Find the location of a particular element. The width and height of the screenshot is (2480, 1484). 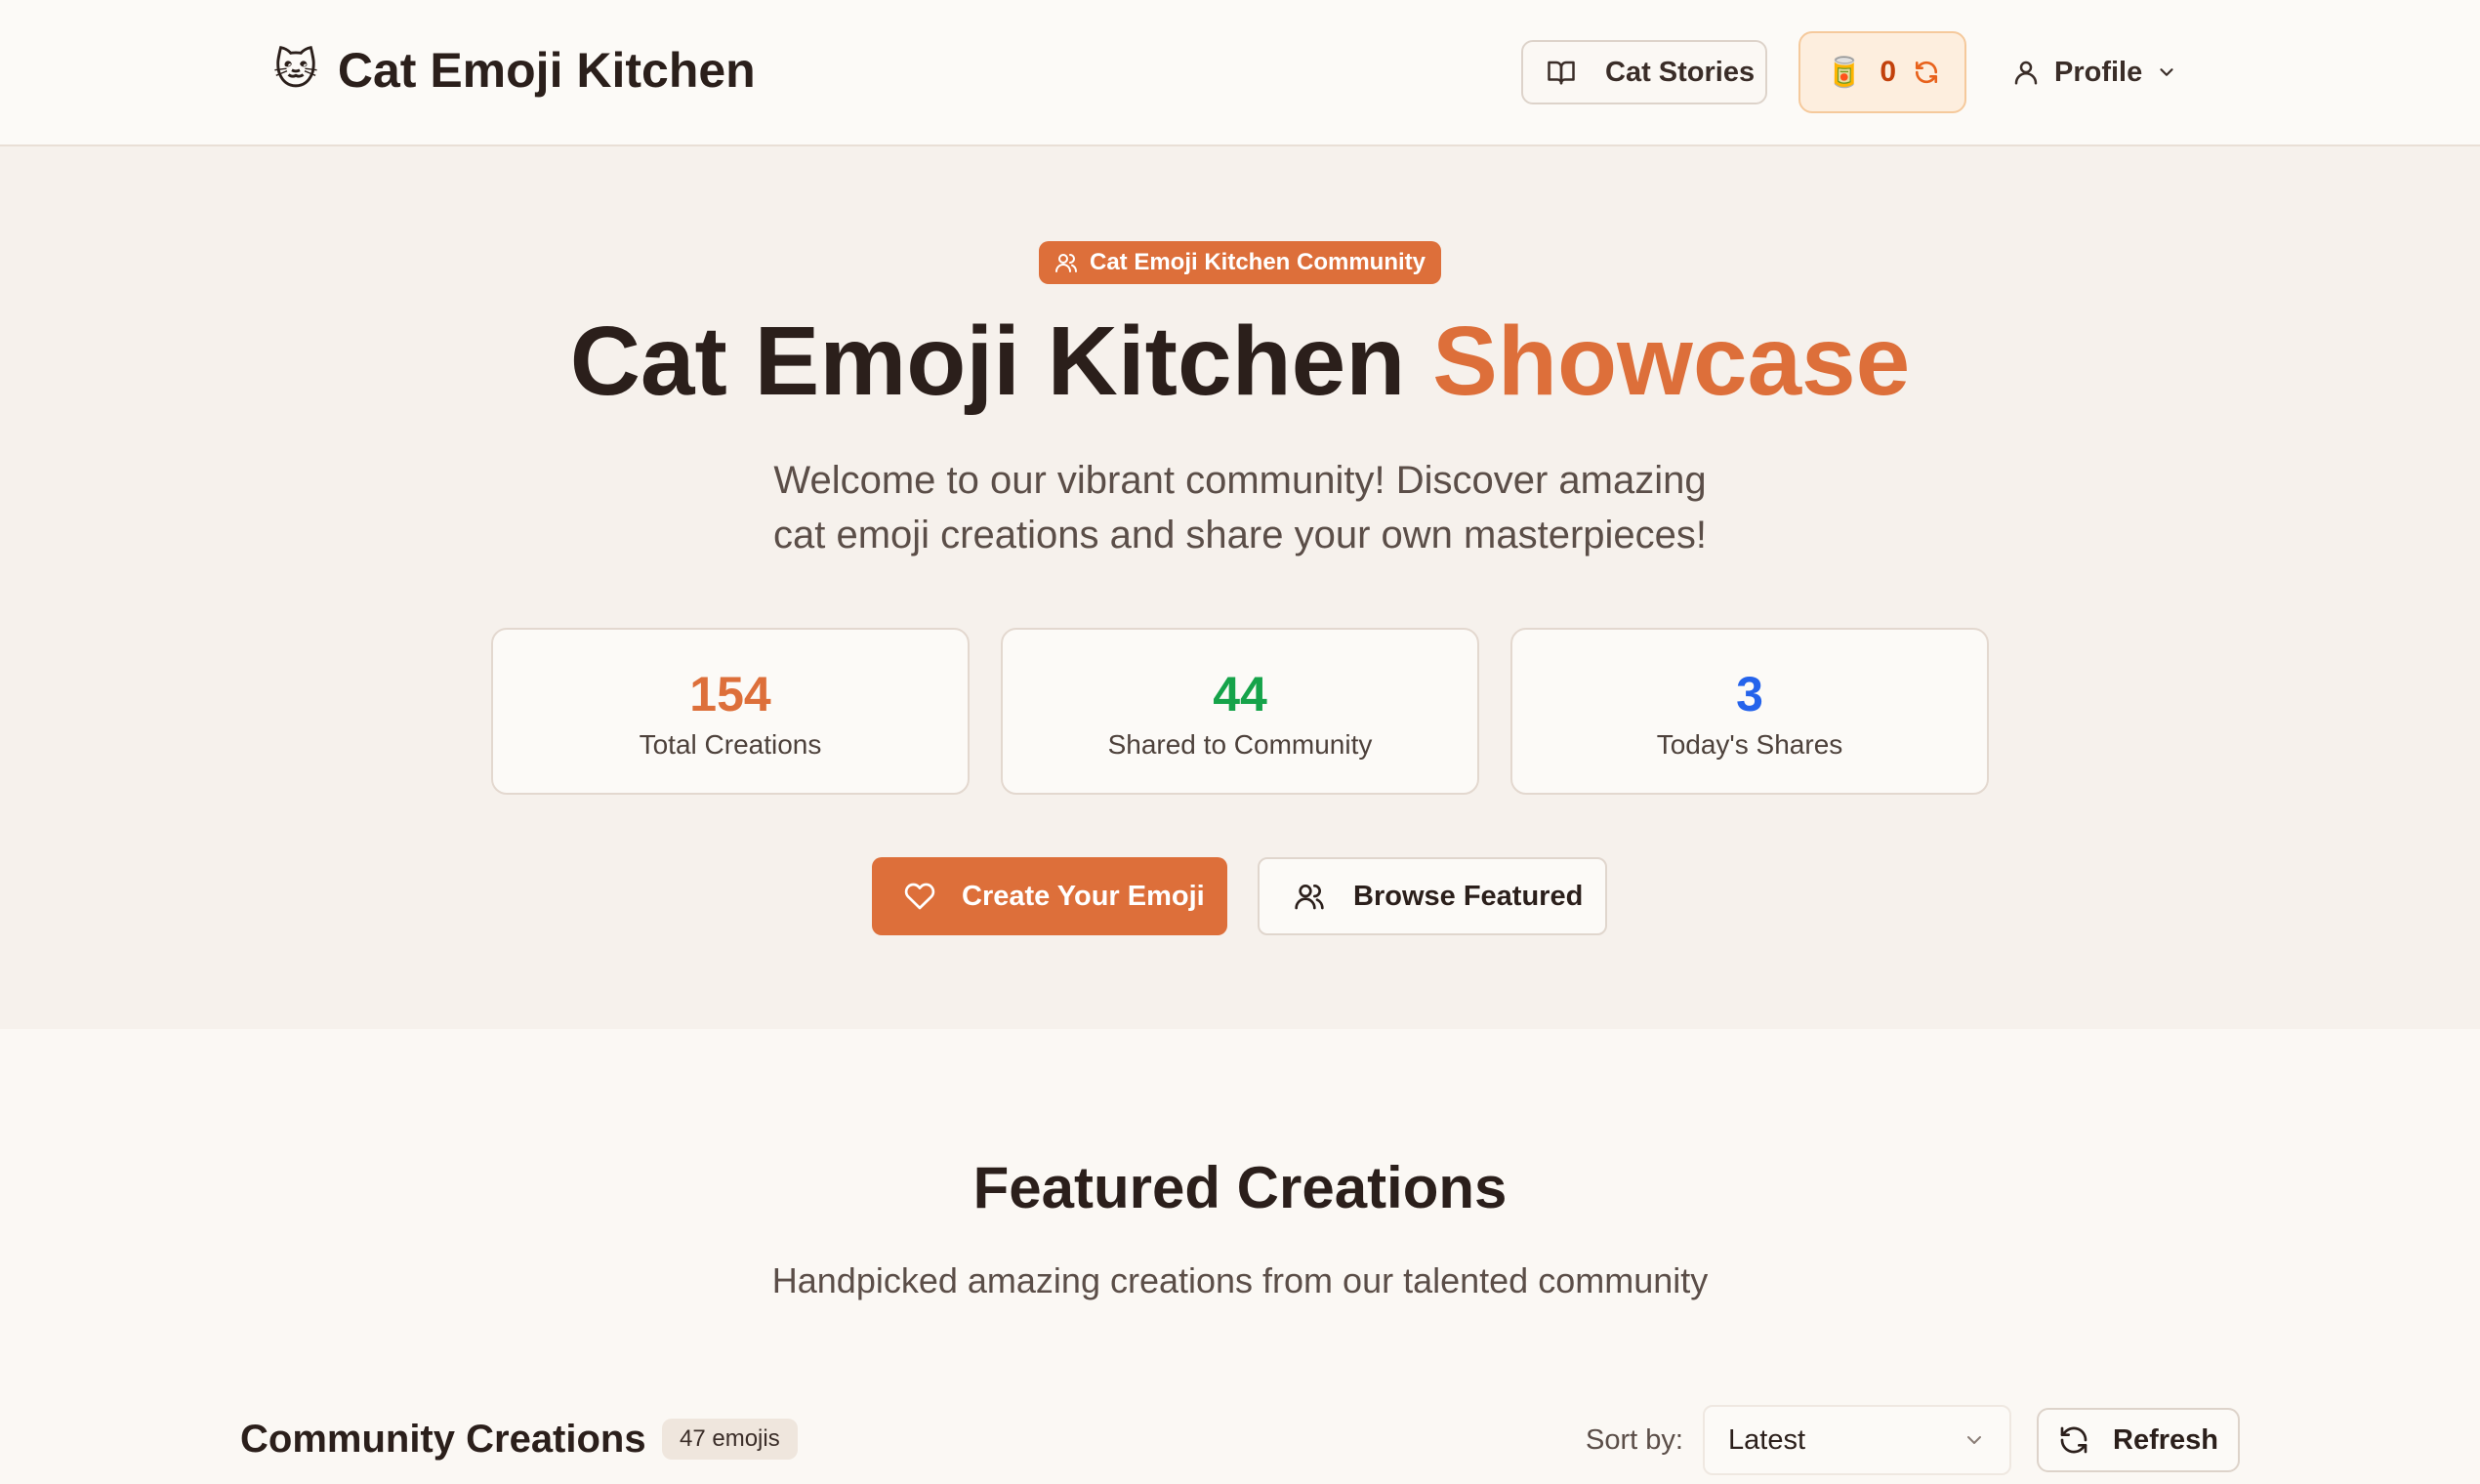

cat-stories-button: Cat Stories is located at coordinates (1644, 72).